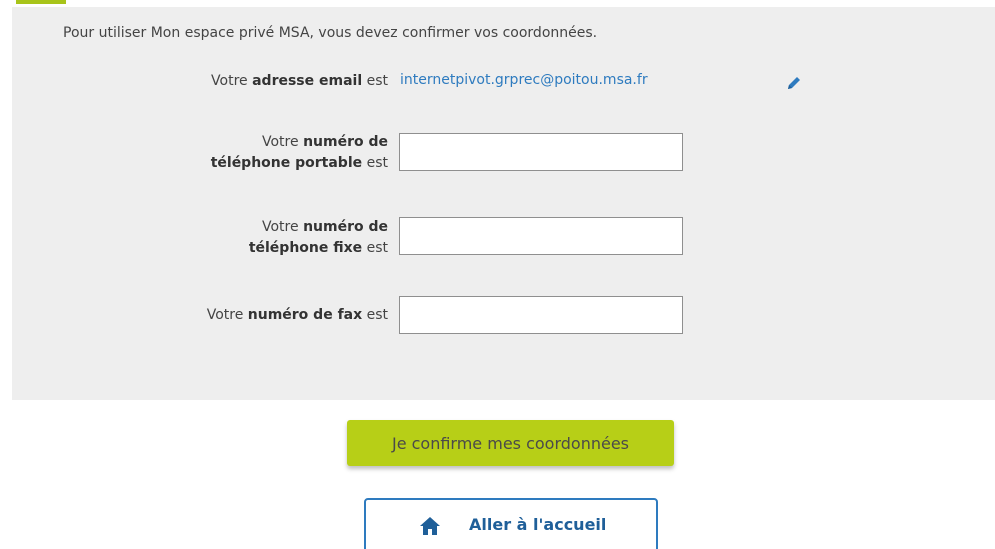  Describe the element at coordinates (510, 443) in the screenshot. I see `confirm-button: Je confirme mes coordonnées` at that location.